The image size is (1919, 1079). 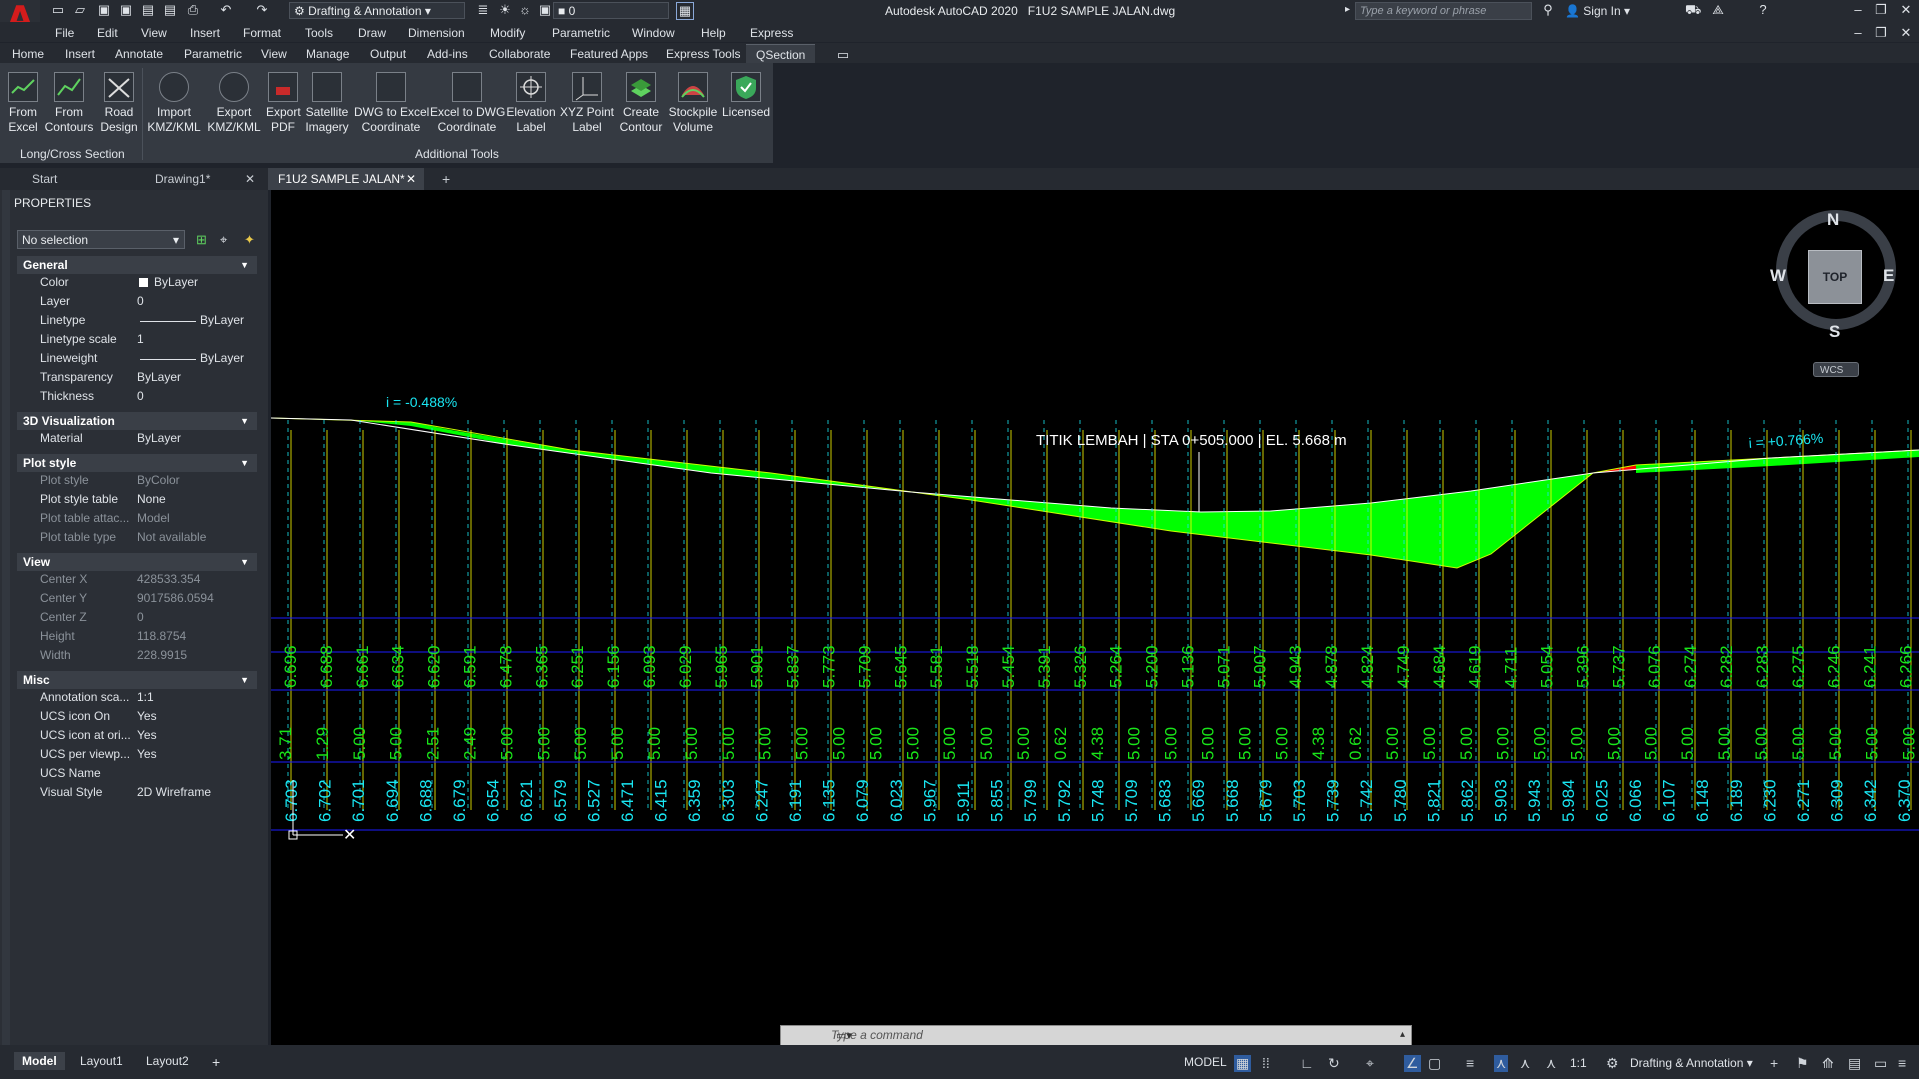 What do you see at coordinates (844, 1035) in the screenshot?
I see `command-history-icon: ▭▾` at bounding box center [844, 1035].